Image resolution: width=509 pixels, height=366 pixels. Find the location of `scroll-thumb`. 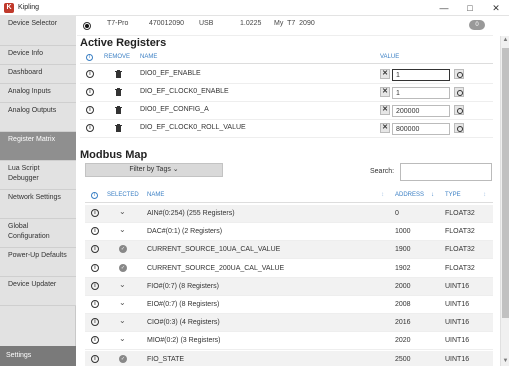

scroll-thumb is located at coordinates (505, 183).